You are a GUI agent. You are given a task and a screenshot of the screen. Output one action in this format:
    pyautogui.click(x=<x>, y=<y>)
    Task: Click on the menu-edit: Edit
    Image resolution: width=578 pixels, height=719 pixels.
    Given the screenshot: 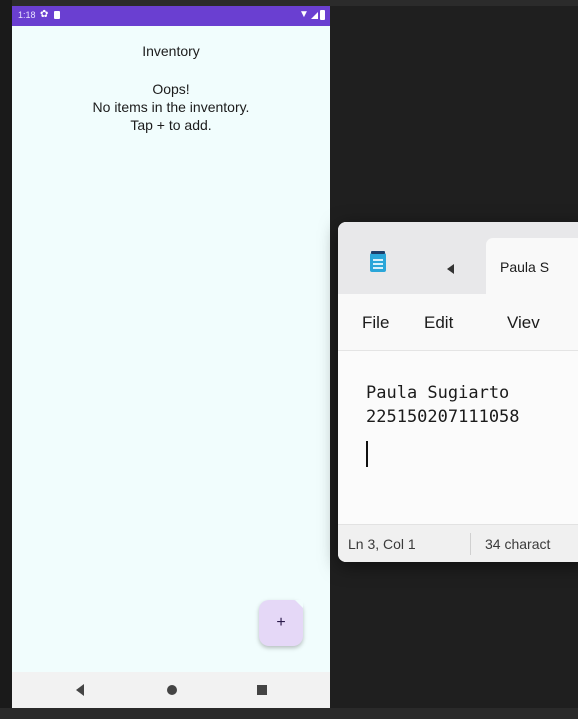 What is the action you would take?
    pyautogui.click(x=438, y=323)
    